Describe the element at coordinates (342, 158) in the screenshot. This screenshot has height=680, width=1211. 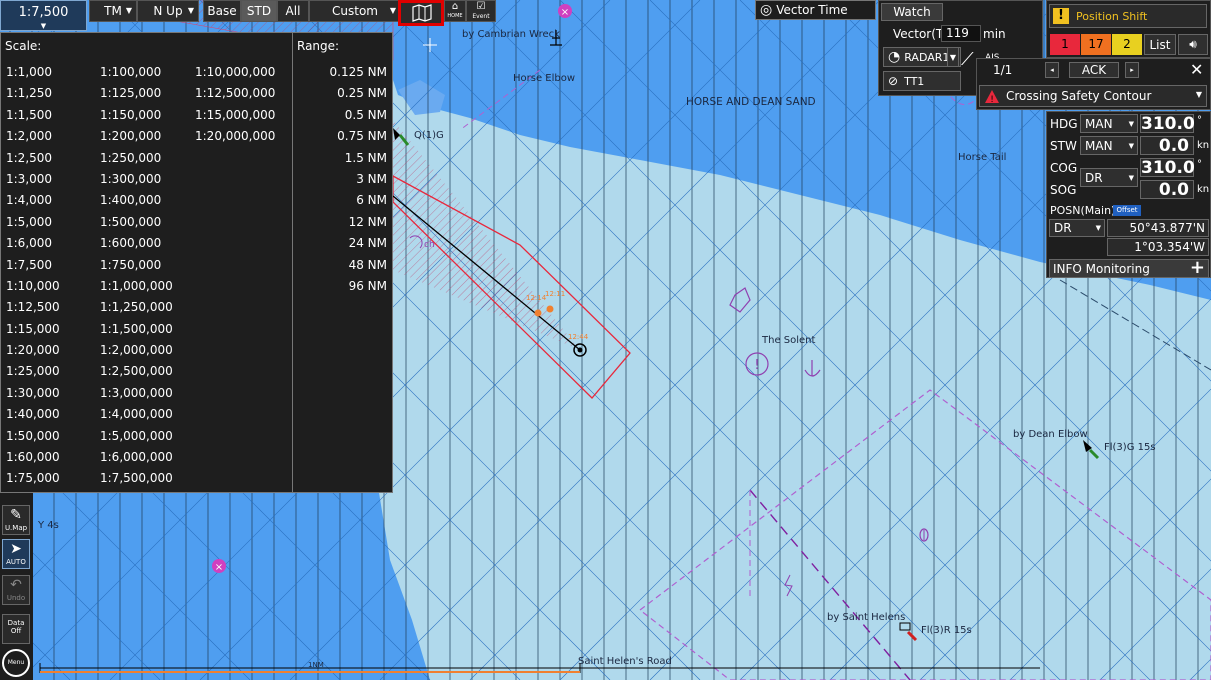
I see `range-option: 1.5 NM` at that location.